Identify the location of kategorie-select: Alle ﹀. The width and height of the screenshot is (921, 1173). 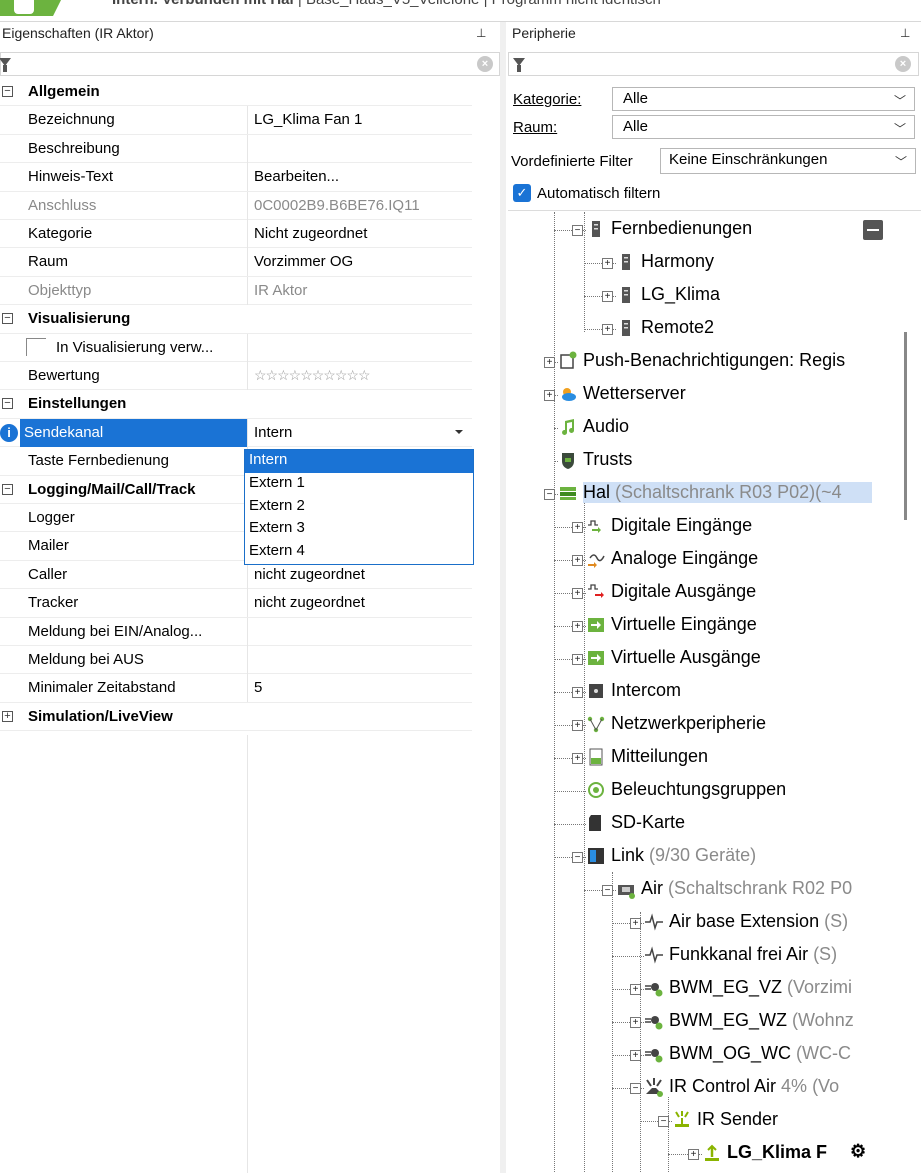
(763, 99).